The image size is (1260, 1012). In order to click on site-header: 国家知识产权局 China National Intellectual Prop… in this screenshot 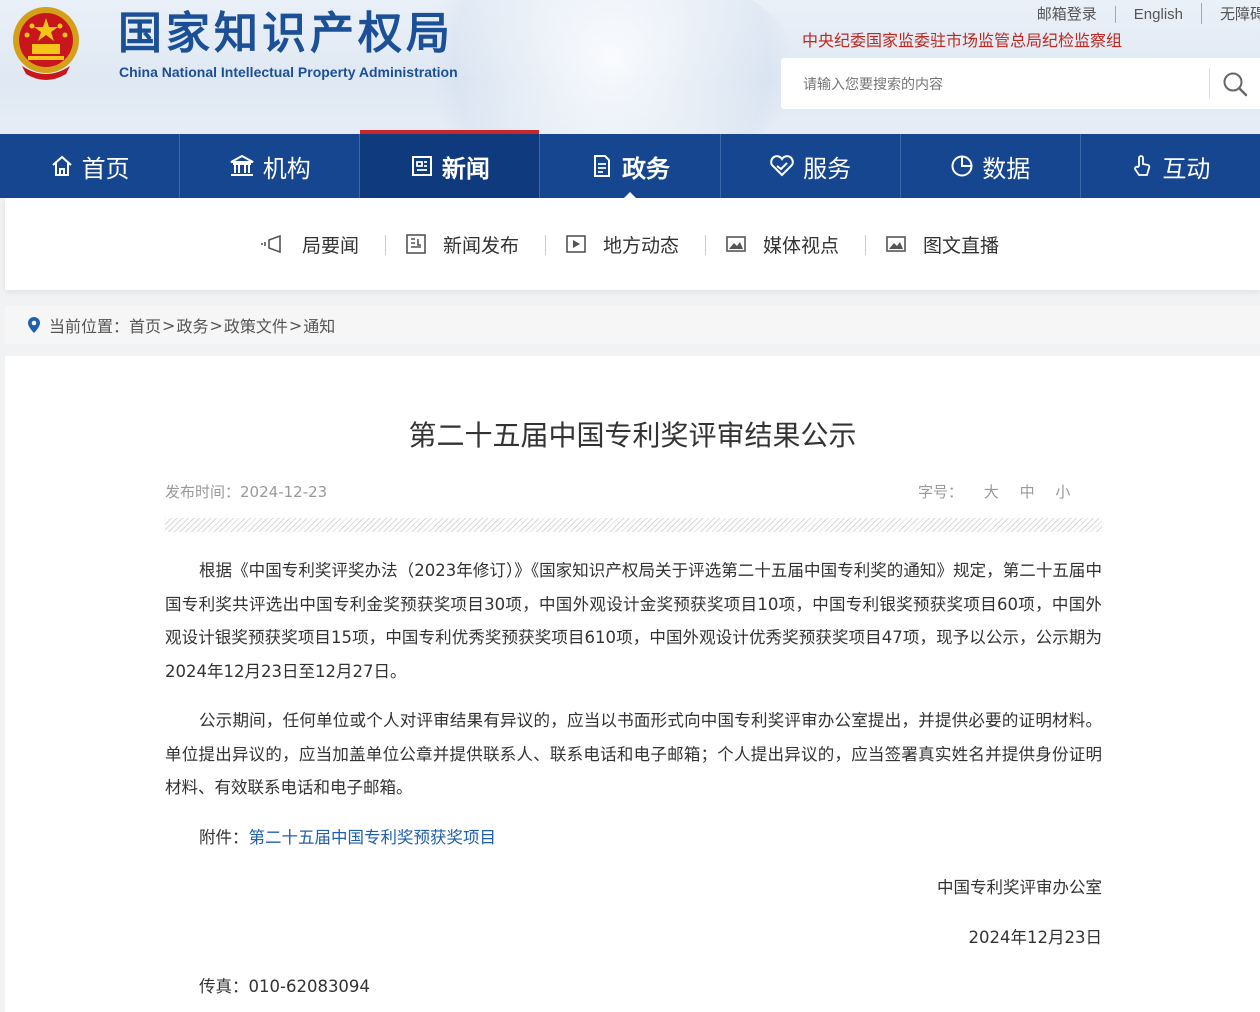, I will do `click(630, 67)`.